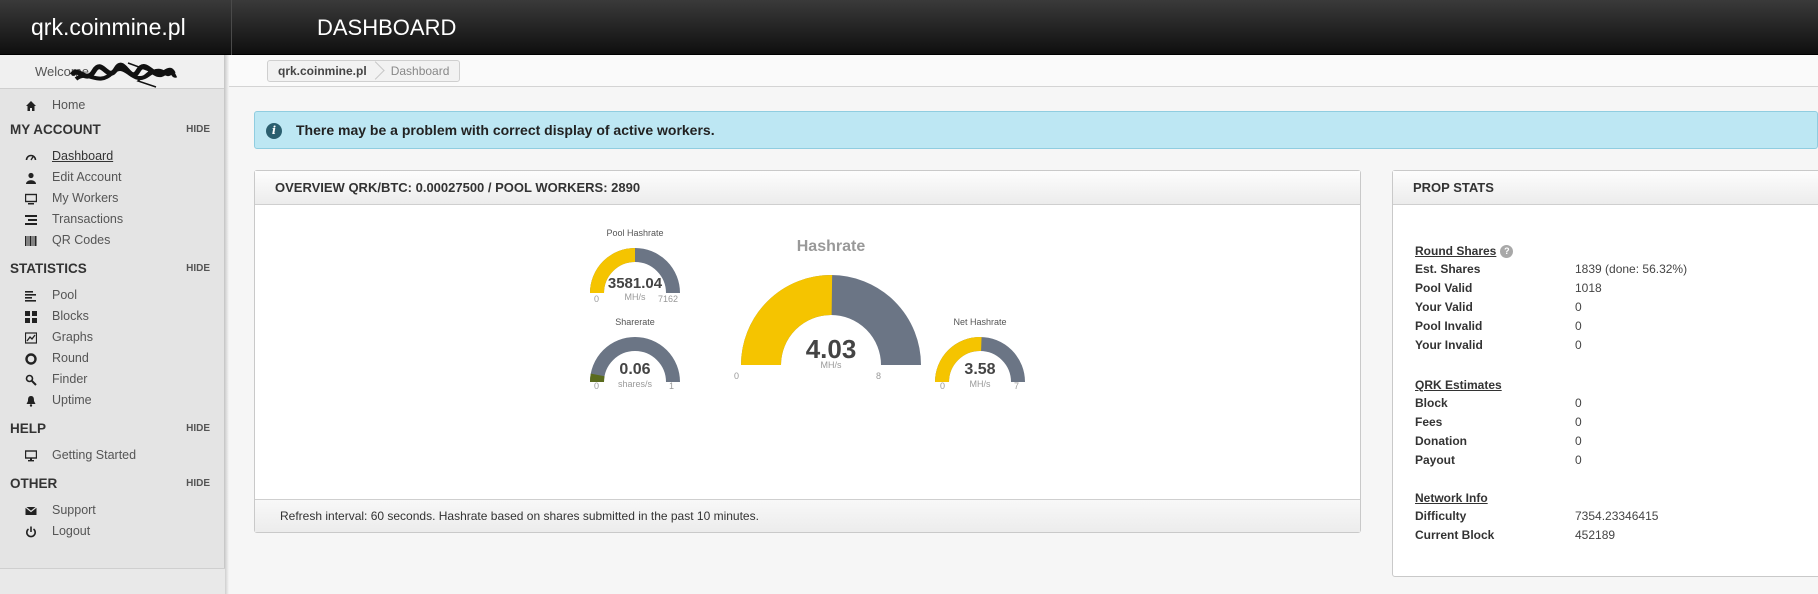 This screenshot has height=594, width=1818. I want to click on bell-icon, so click(31, 401).